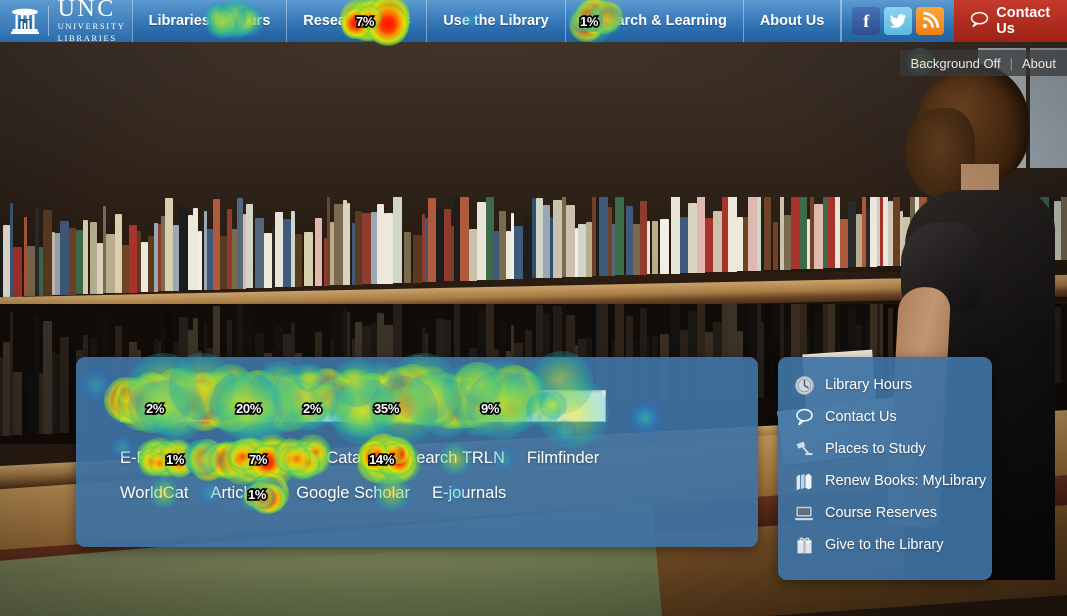 Image resolution: width=1067 pixels, height=616 pixels. What do you see at coordinates (791, 21) in the screenshot?
I see `nav-item-about-us: About Us` at bounding box center [791, 21].